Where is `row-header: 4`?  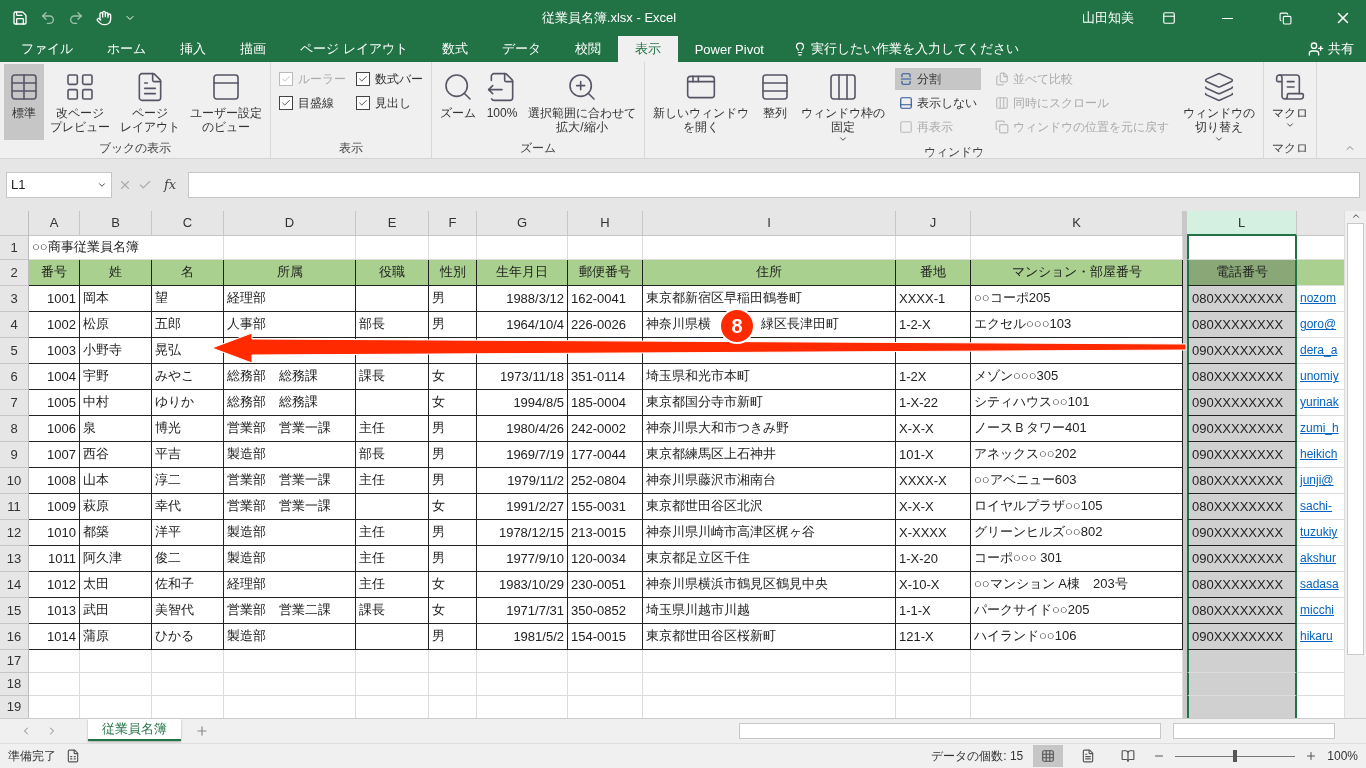 row-header: 4 is located at coordinates (14, 324).